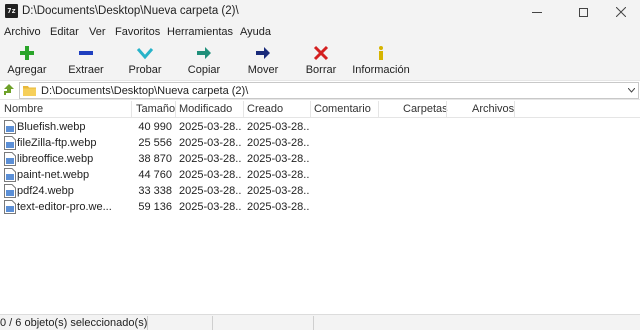 Image resolution: width=640 pixels, height=330 pixels. I want to click on file-size: 33 338, so click(155, 191).